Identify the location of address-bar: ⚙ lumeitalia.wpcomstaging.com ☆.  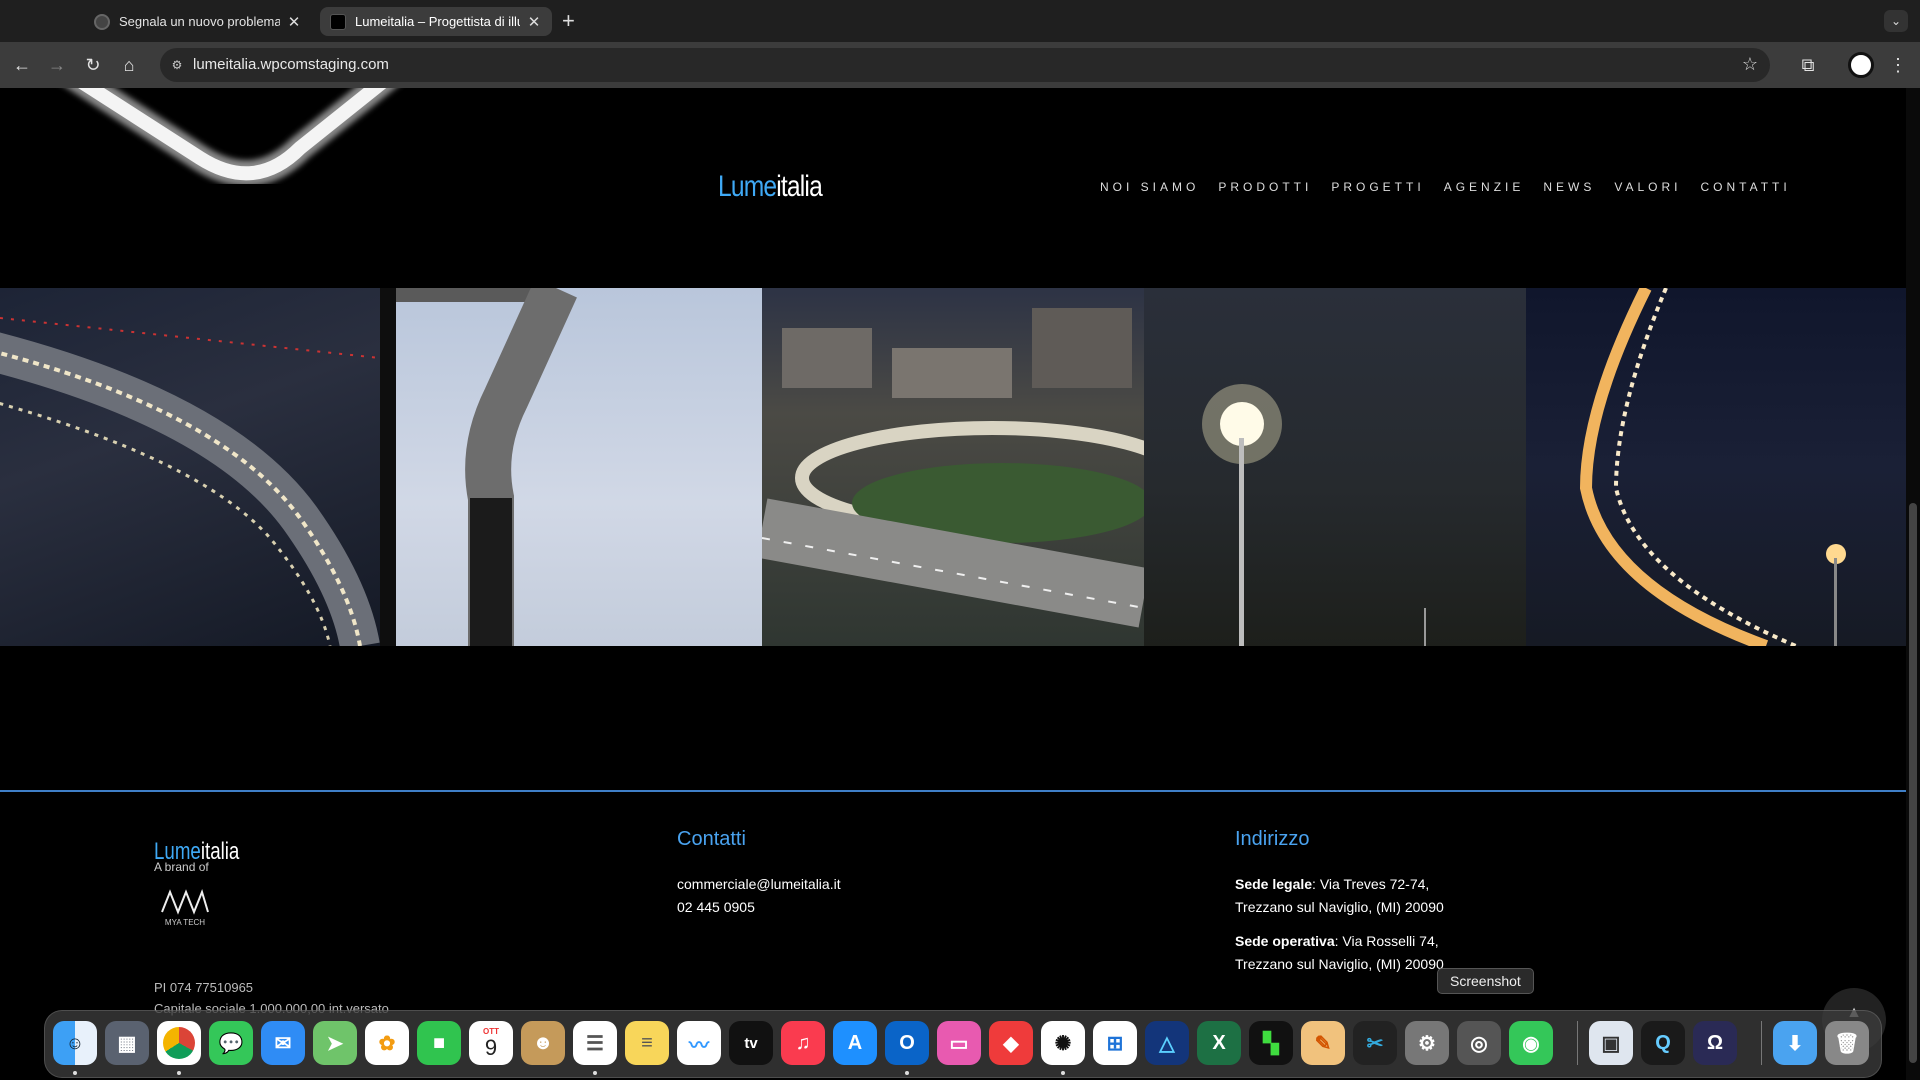
(965, 65).